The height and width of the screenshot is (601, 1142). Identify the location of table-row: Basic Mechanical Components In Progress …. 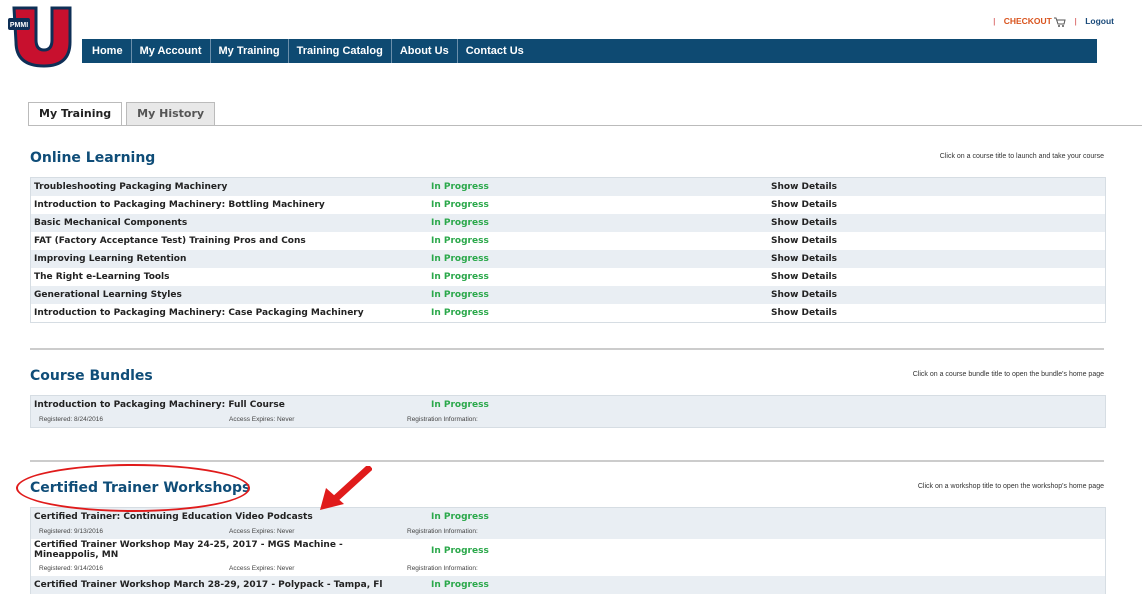
(568, 223).